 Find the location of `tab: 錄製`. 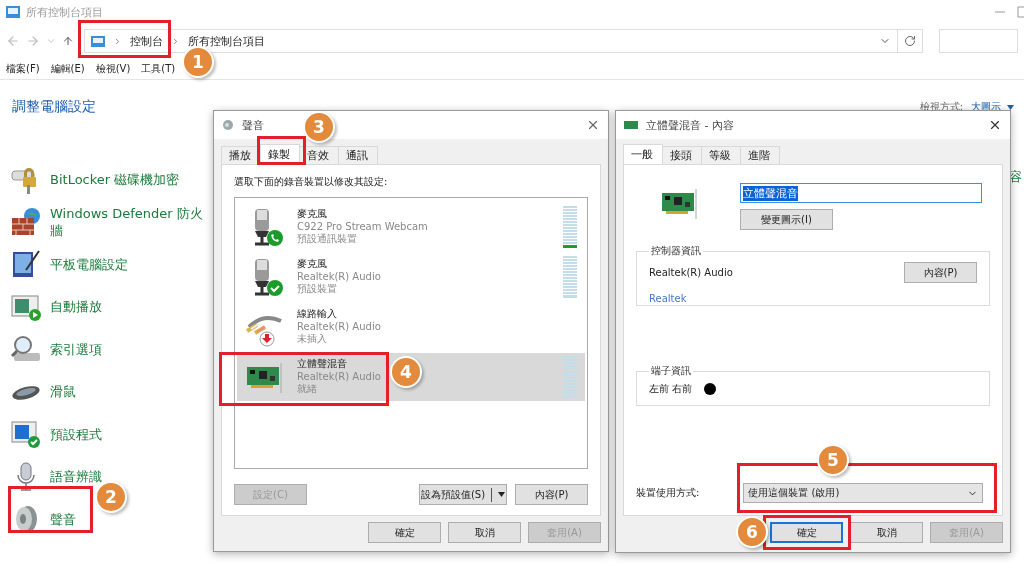

tab: 錄製 is located at coordinates (280, 154).